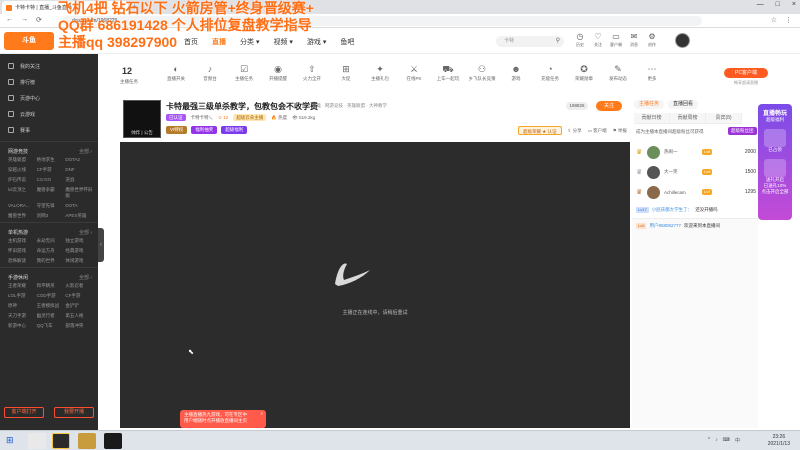 The width and height of the screenshot is (800, 450). Describe the element at coordinates (51, 216) in the screenshot. I see `category-link: 剑网3` at that location.